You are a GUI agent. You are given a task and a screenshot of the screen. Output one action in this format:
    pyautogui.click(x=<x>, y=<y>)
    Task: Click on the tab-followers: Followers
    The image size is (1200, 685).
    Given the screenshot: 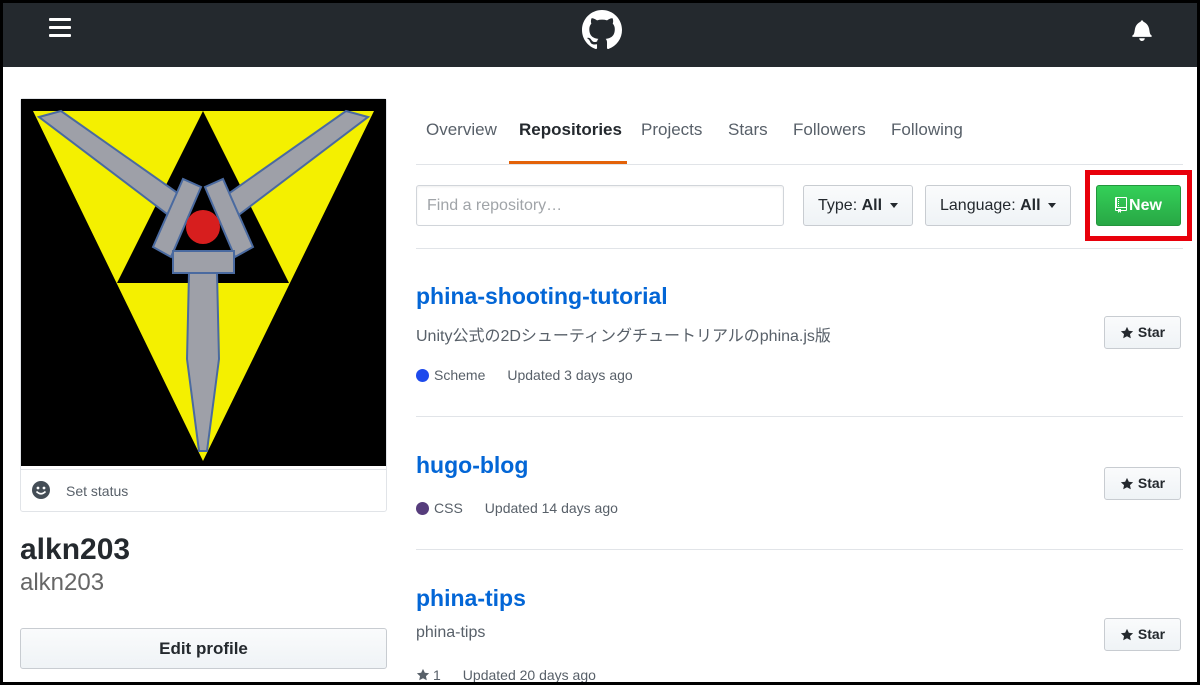 What is the action you would take?
    pyautogui.click(x=829, y=130)
    